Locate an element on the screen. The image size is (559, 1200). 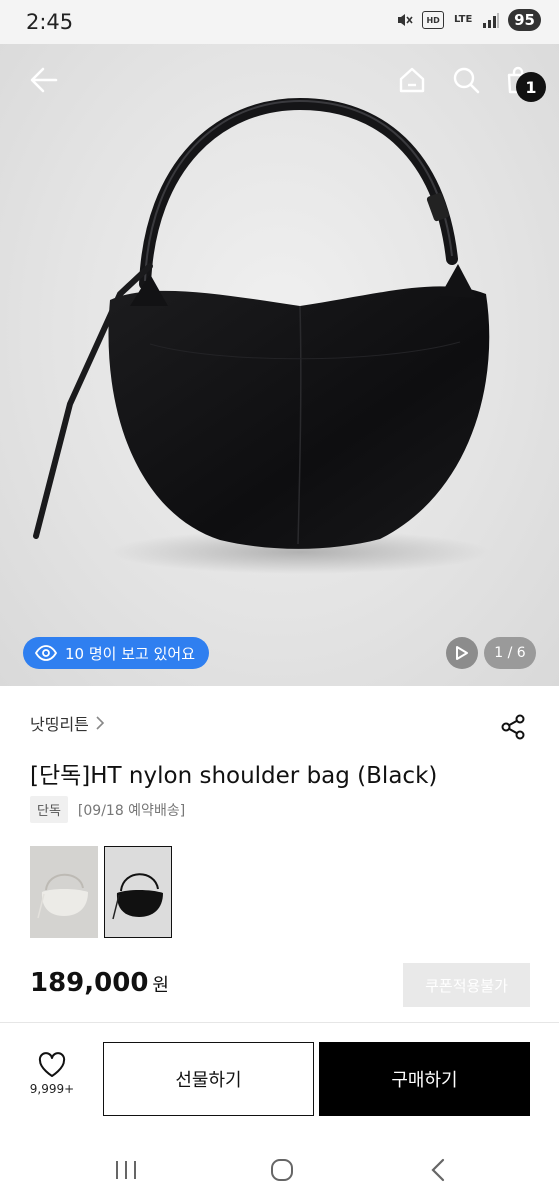
status-icons: HD LTE 95 is located at coordinates (468, 20).